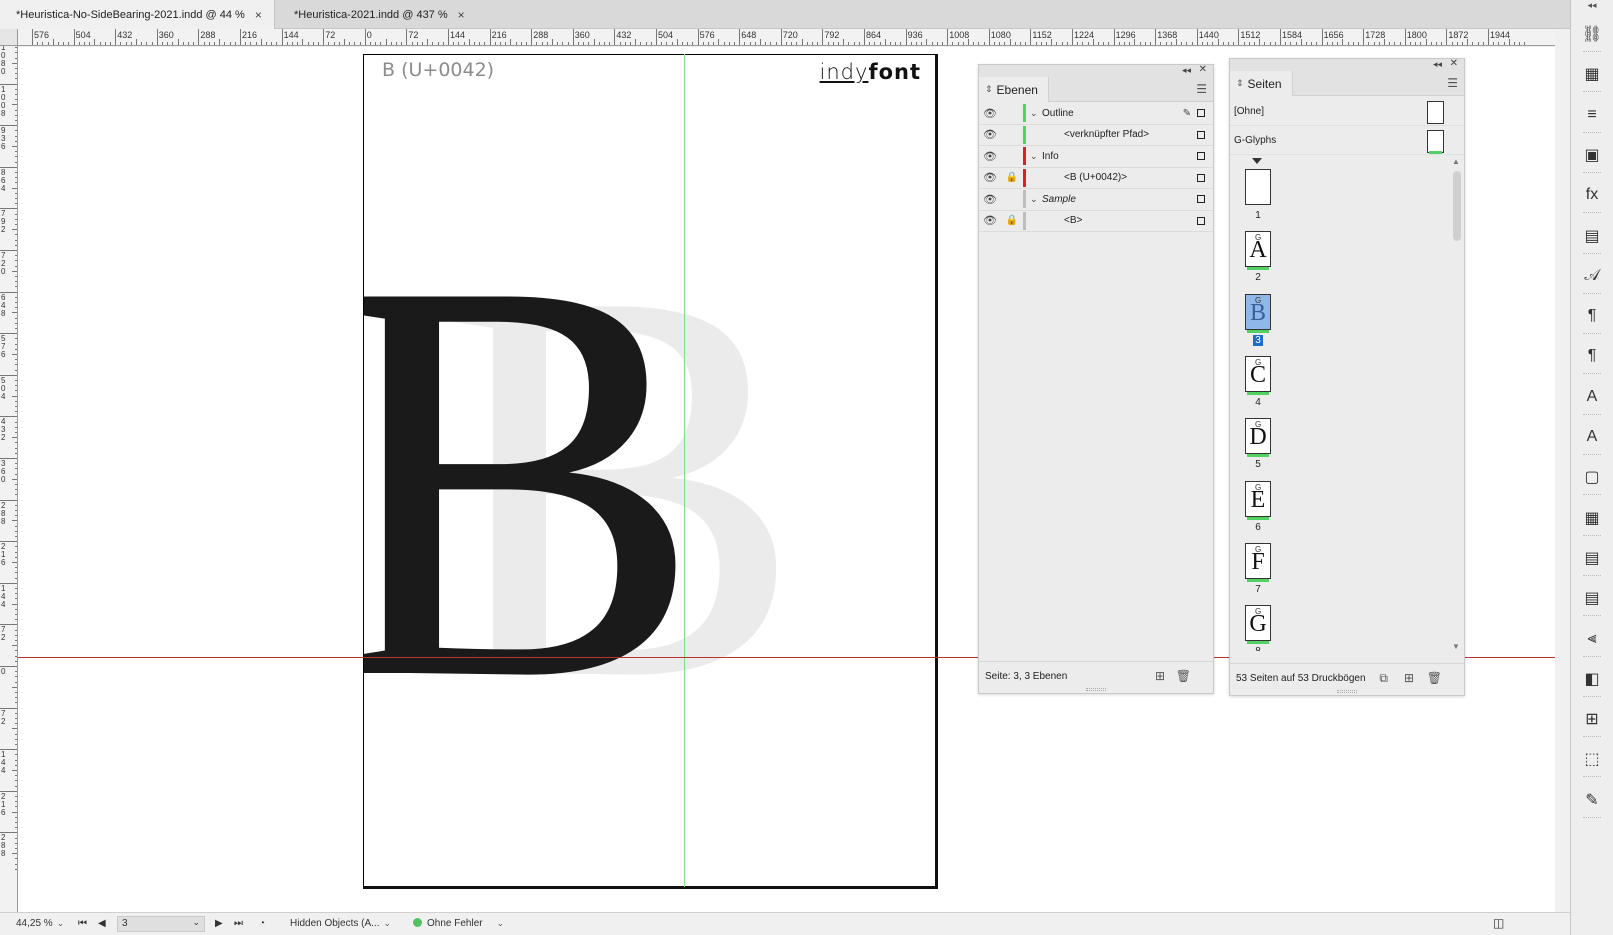 The width and height of the screenshot is (1613, 935). Describe the element at coordinates (1592, 76) in the screenshot. I see `pages-icon: ▦` at that location.